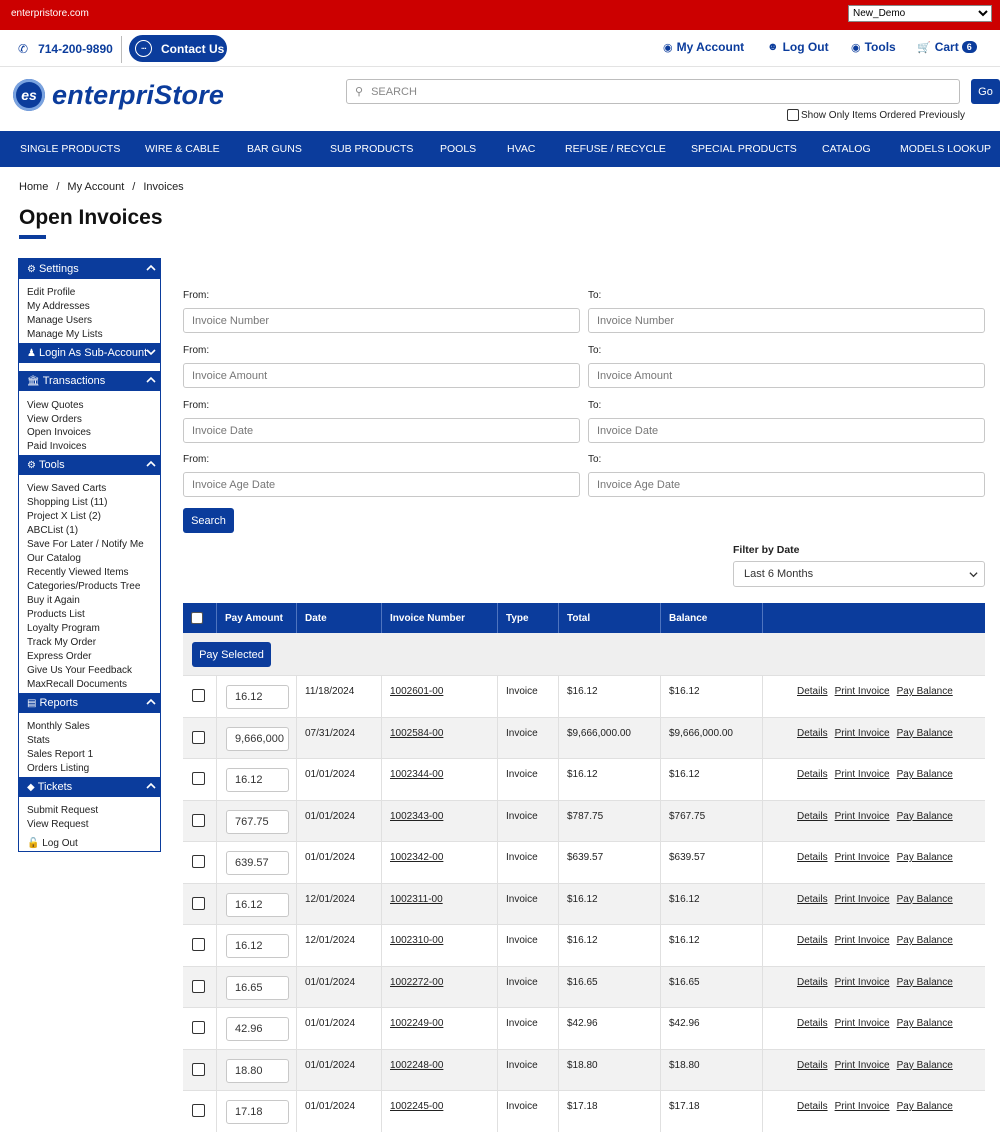 This screenshot has height=1132, width=1000. I want to click on pay-amount-input: 18.80, so click(257, 1070).